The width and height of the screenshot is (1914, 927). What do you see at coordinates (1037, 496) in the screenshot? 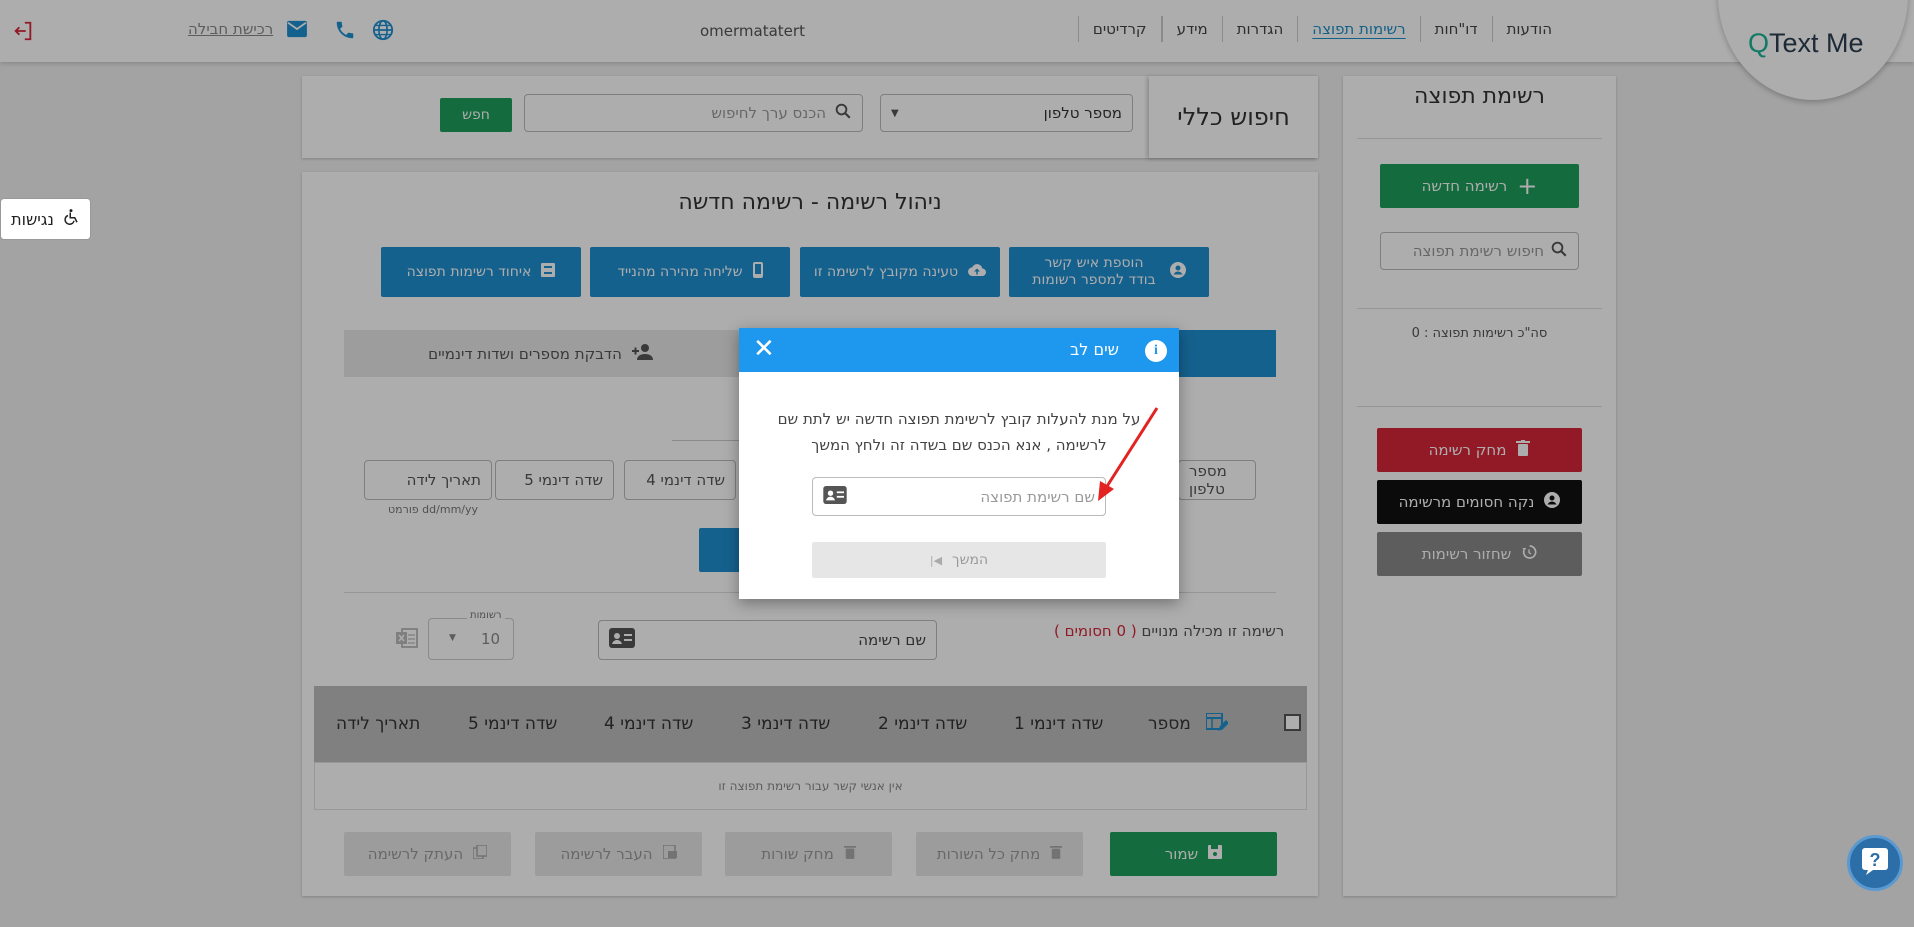
I see `list-name-field-placeholder: שם רשימת תפוצה` at bounding box center [1037, 496].